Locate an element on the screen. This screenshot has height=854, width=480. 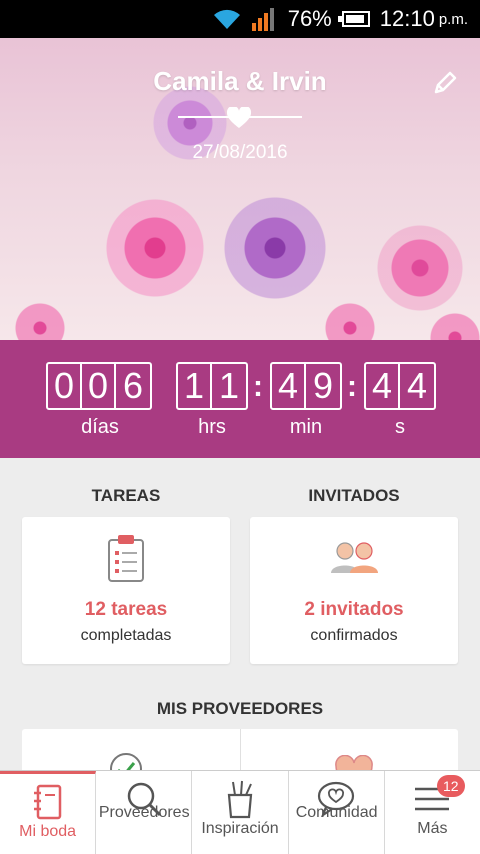
pencil-icon is located at coordinates (445, 83).